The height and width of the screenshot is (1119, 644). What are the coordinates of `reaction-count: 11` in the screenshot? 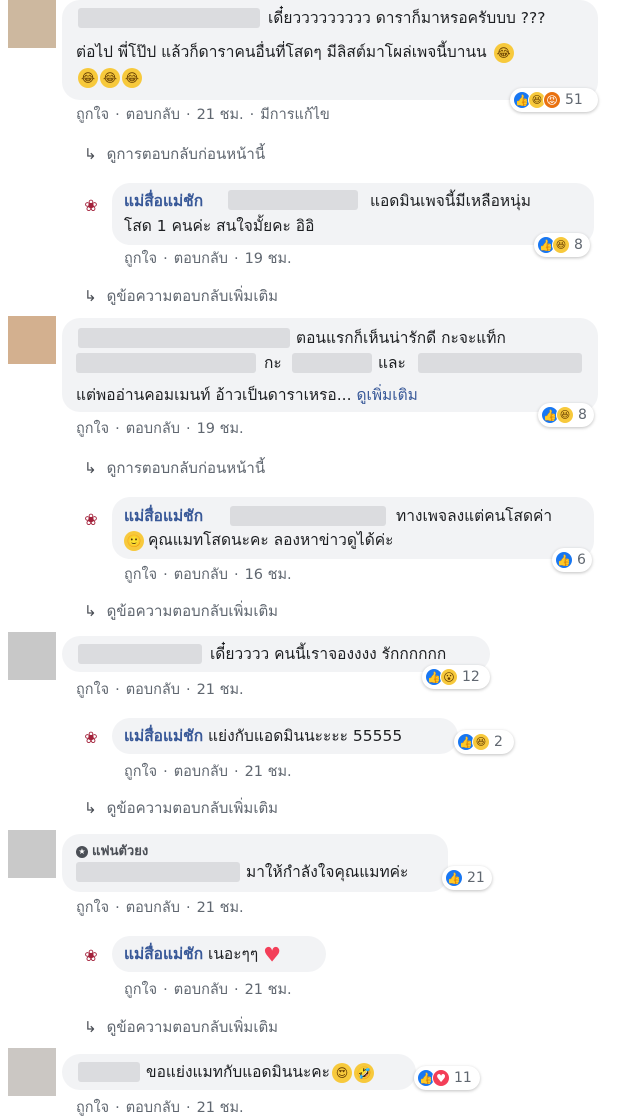 It's located at (463, 1078).